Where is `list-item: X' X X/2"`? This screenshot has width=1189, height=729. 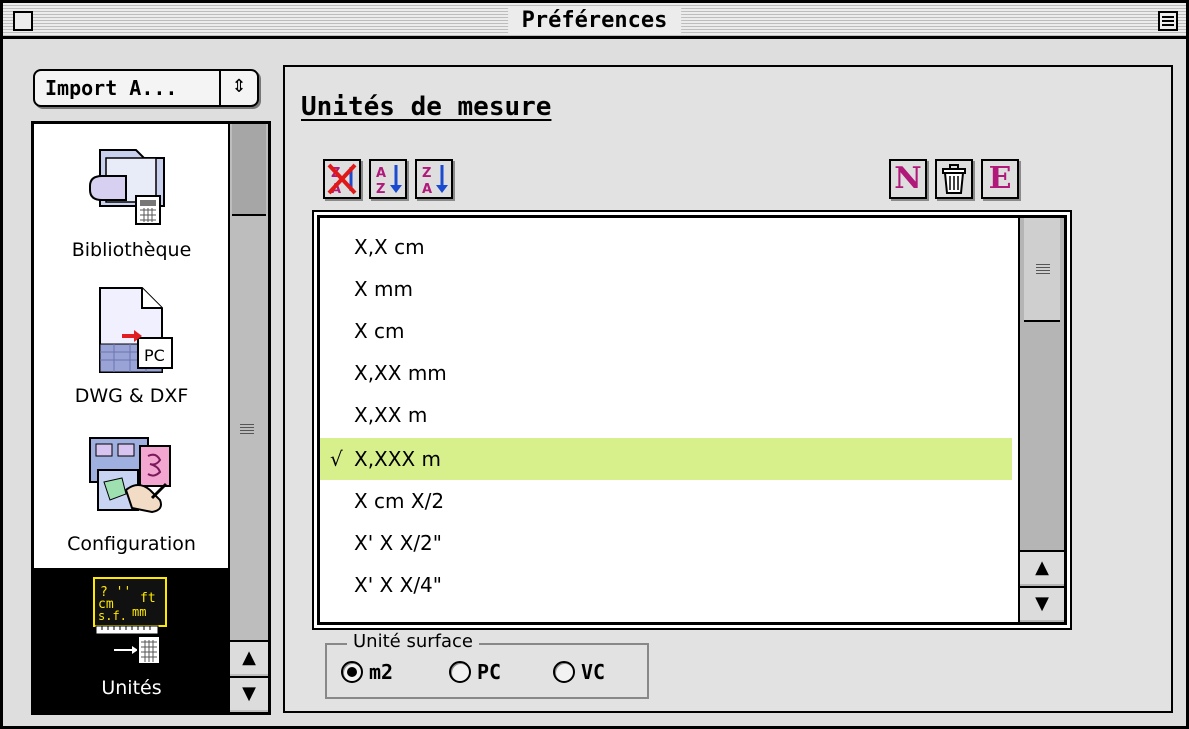
list-item: X' X X/2" is located at coordinates (666, 543).